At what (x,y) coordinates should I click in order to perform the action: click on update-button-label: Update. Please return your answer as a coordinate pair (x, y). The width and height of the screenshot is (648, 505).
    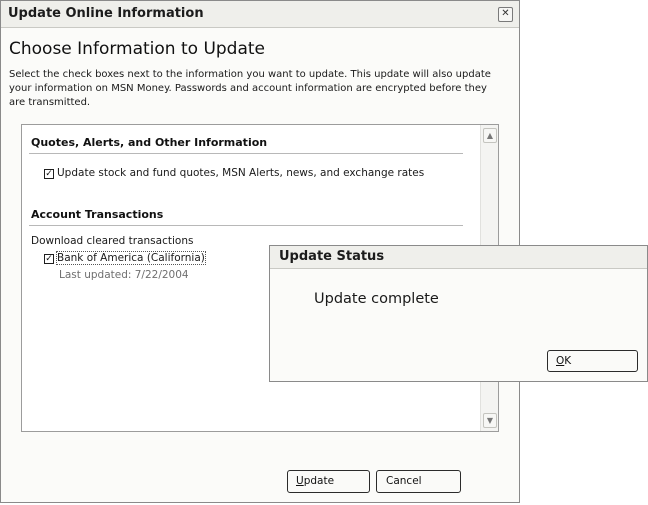
    Looking at the image, I should click on (315, 481).